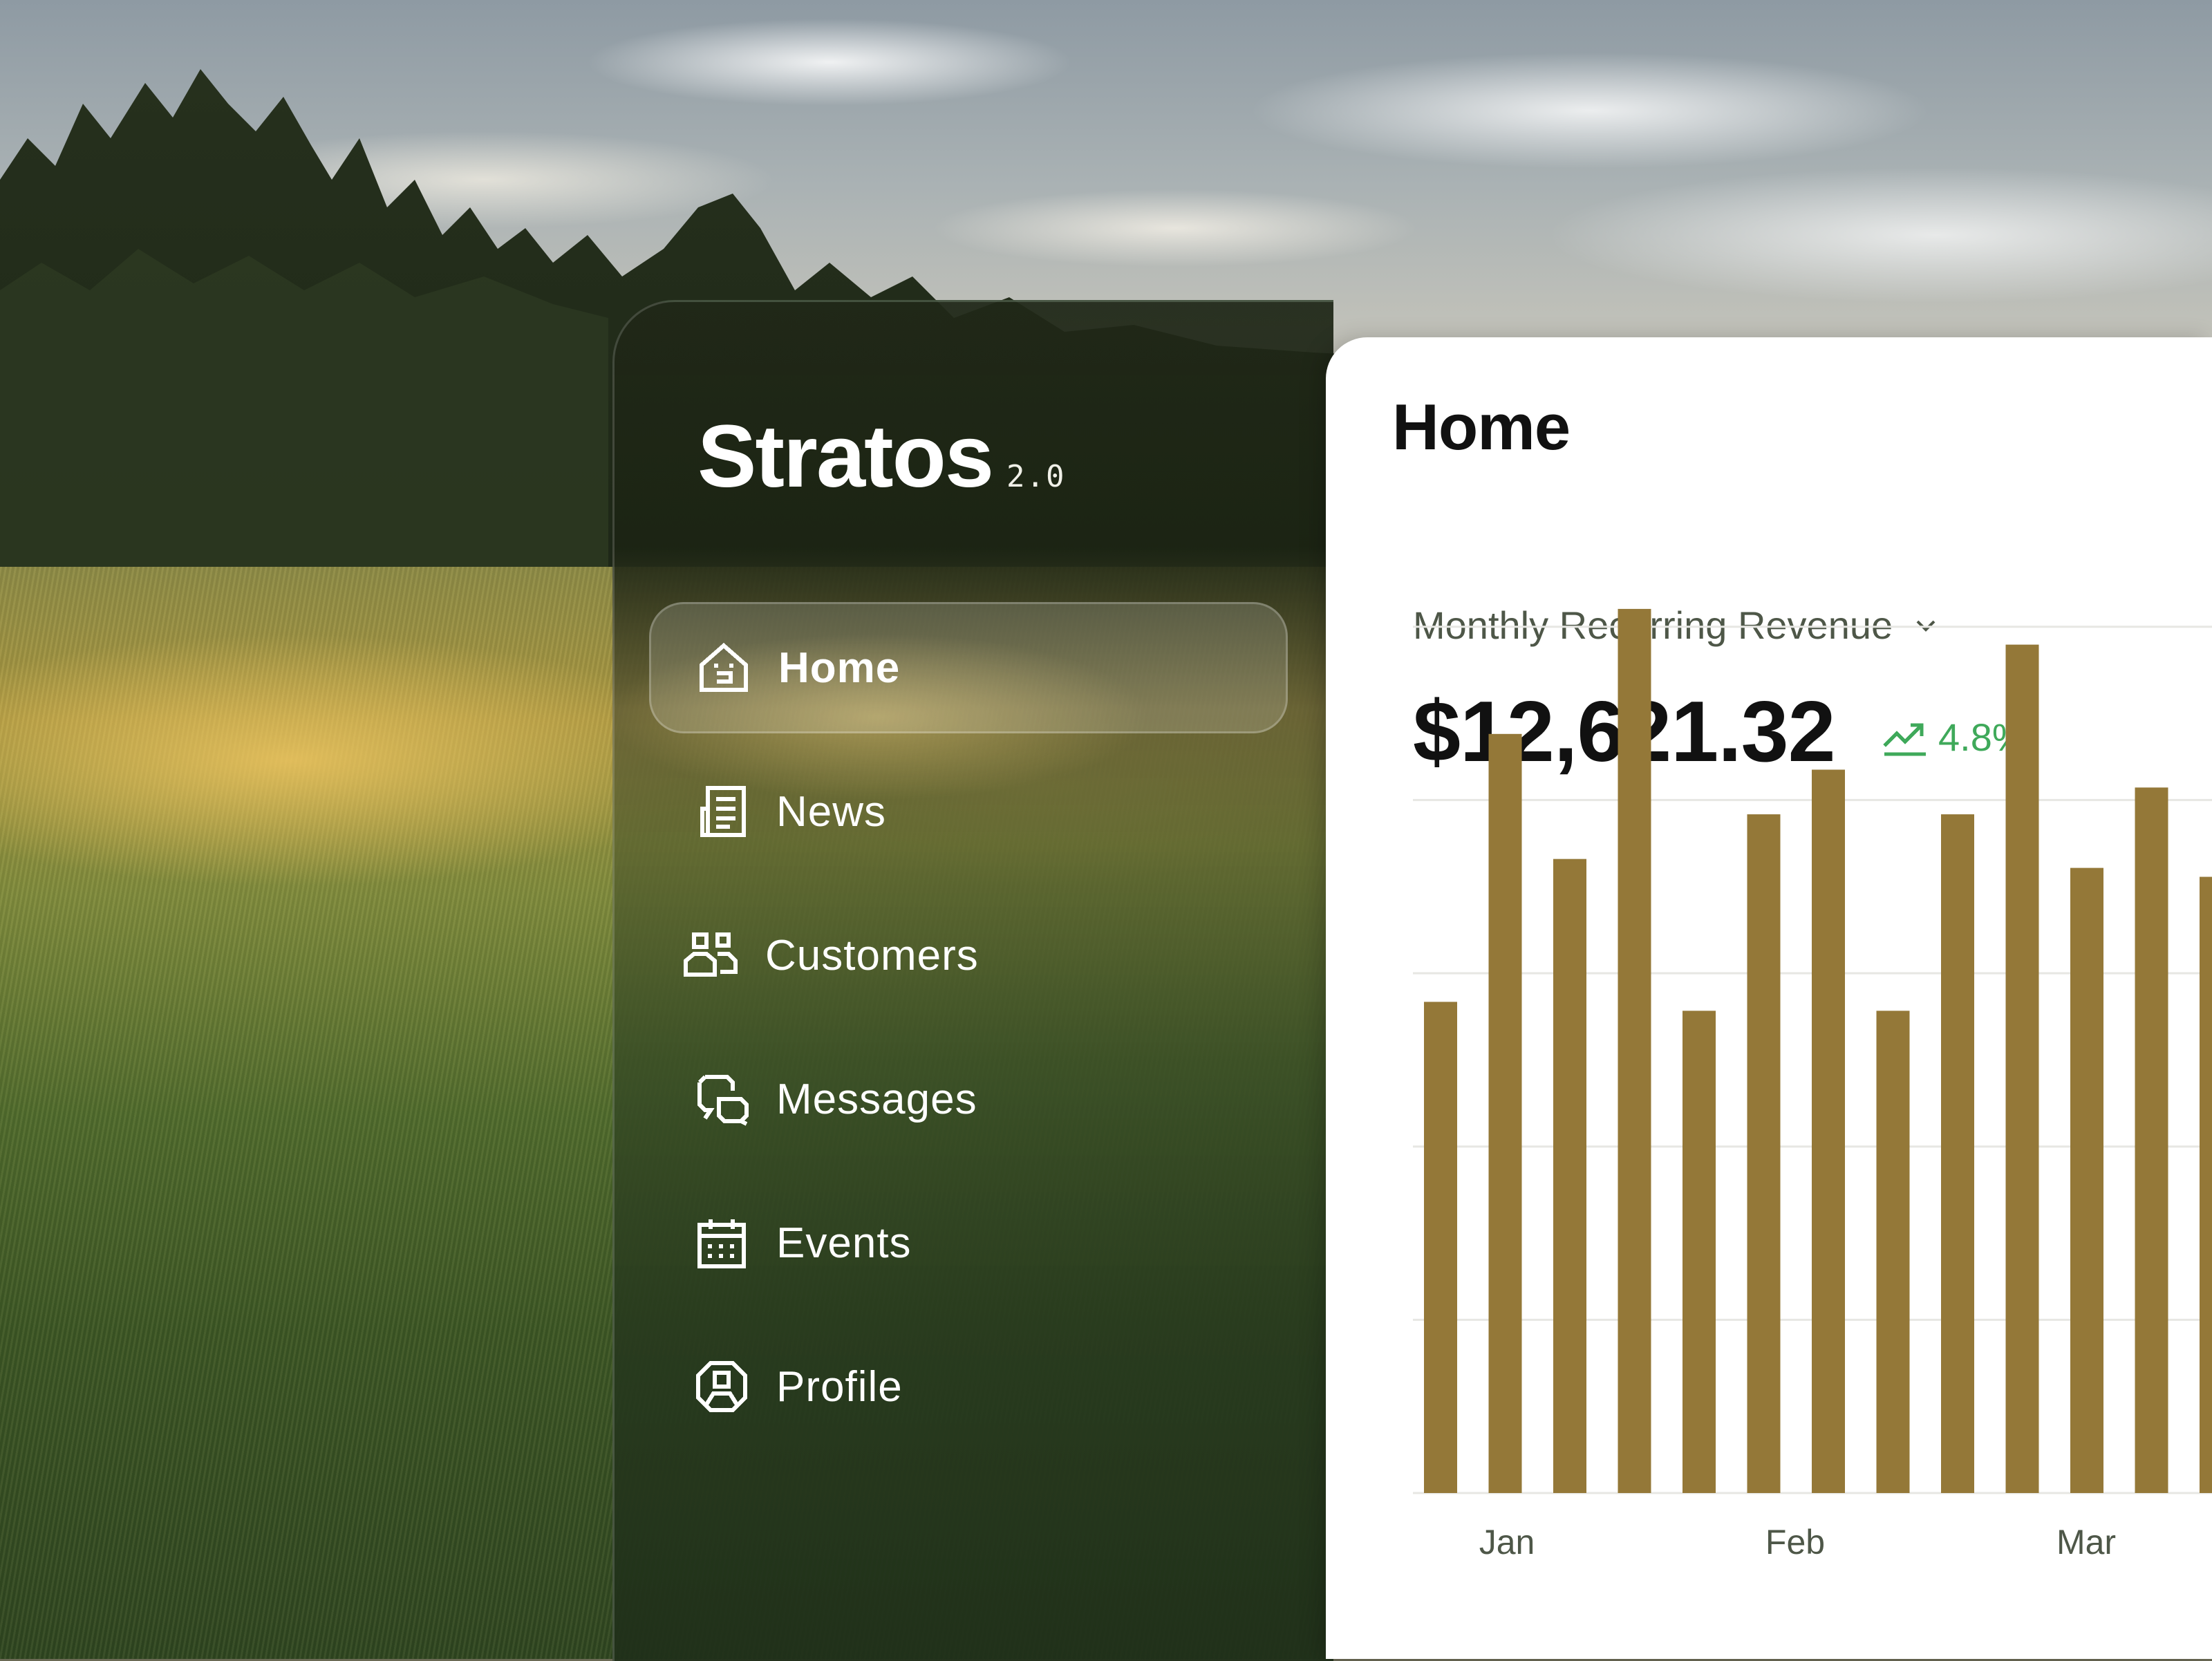 This screenshot has width=2212, height=1661. Describe the element at coordinates (721, 811) in the screenshot. I see `newspaper-icon` at that location.